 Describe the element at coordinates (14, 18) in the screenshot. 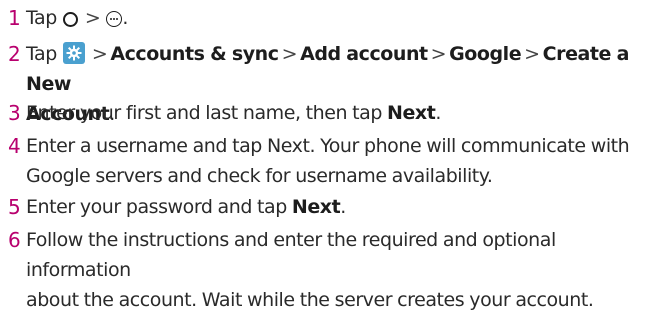

I see `step-number: 1` at that location.